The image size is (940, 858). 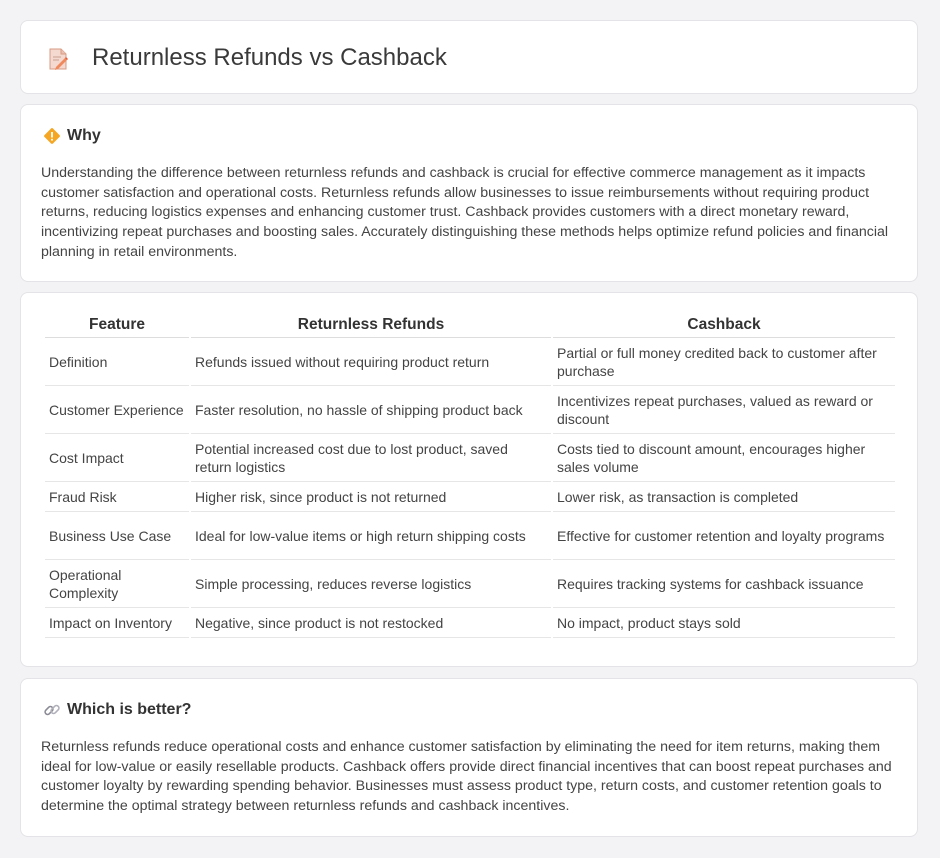 I want to click on feature-cell: Fraud Risk, so click(x=117, y=497).